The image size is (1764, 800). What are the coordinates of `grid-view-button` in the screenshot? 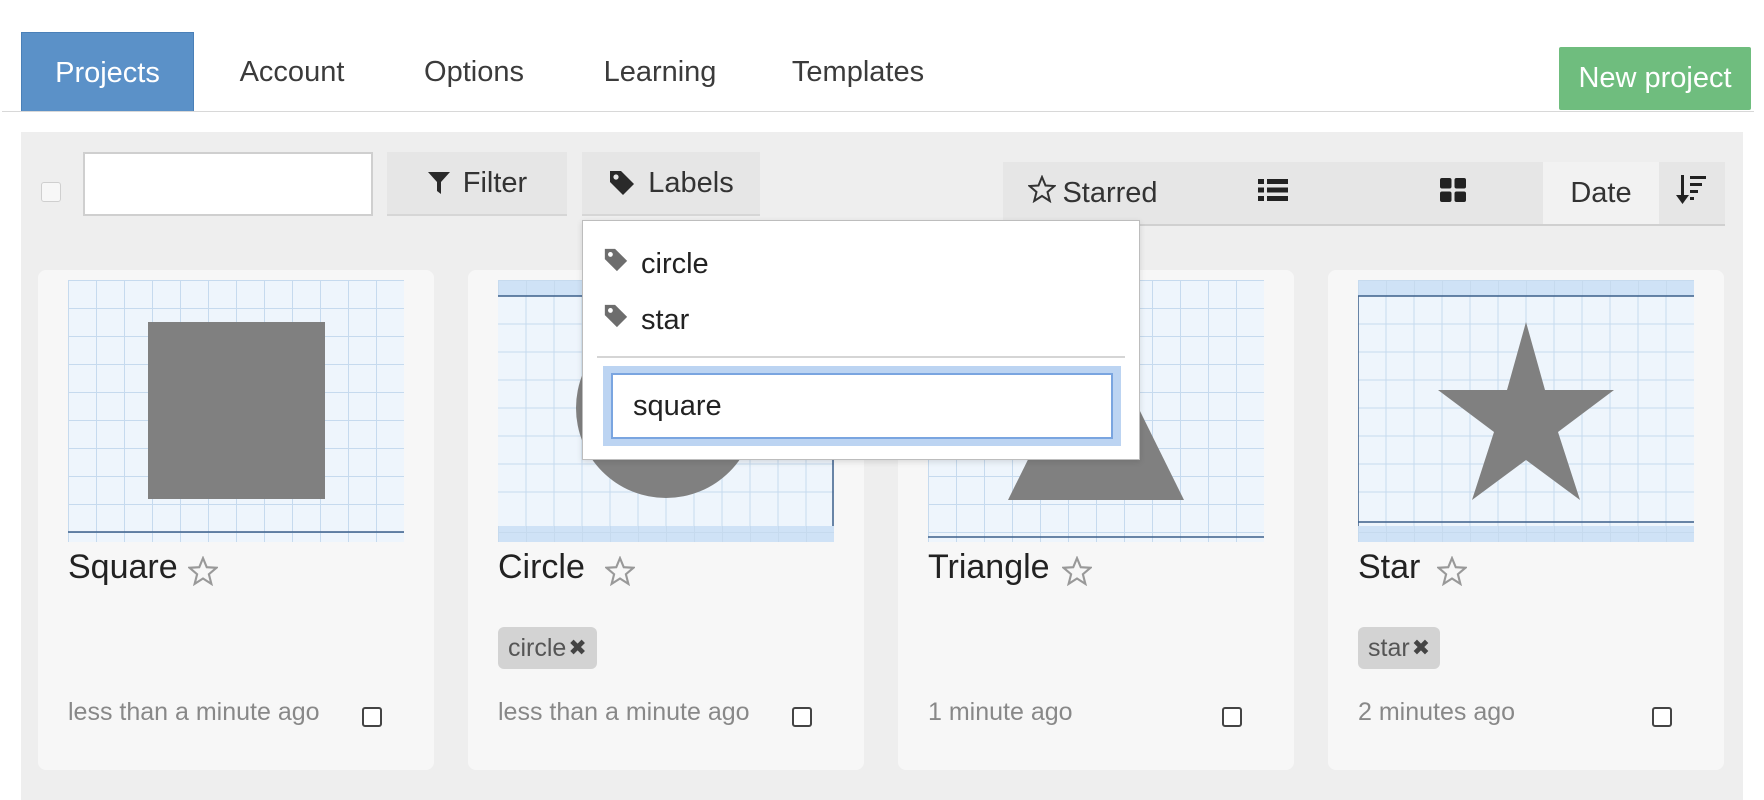 It's located at (1453, 193).